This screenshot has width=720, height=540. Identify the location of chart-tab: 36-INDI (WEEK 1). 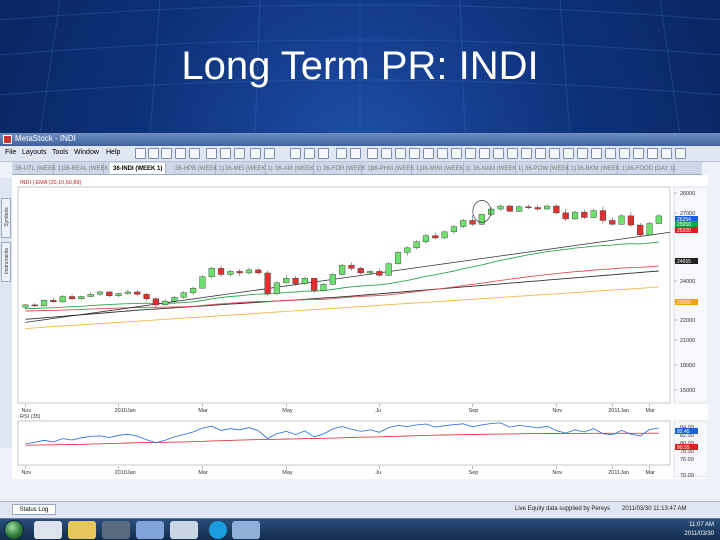
(138, 168).